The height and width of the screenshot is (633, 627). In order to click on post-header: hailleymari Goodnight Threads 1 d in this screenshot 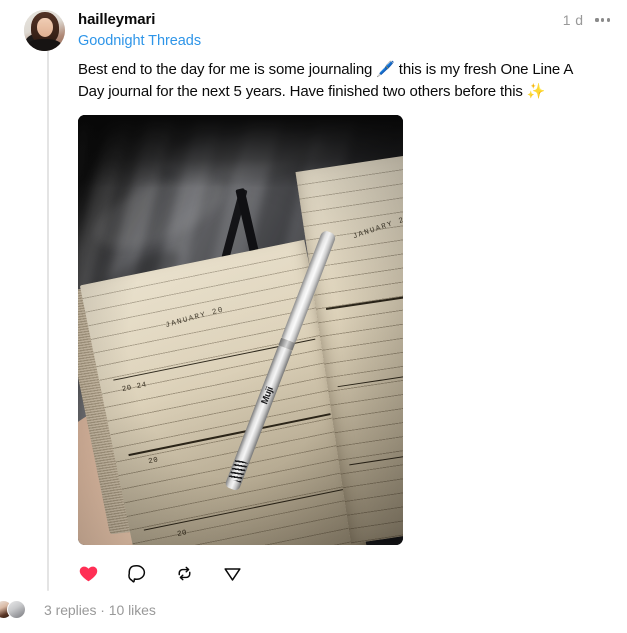, I will do `click(317, 33)`.